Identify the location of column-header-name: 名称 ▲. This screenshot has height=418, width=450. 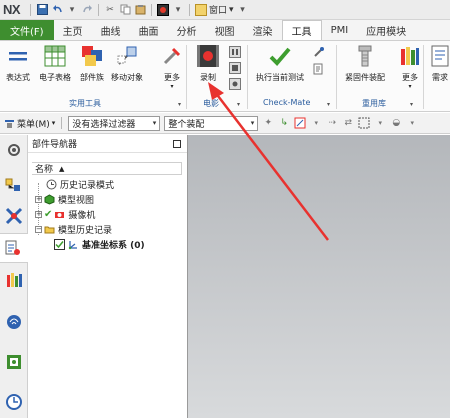
(107, 168).